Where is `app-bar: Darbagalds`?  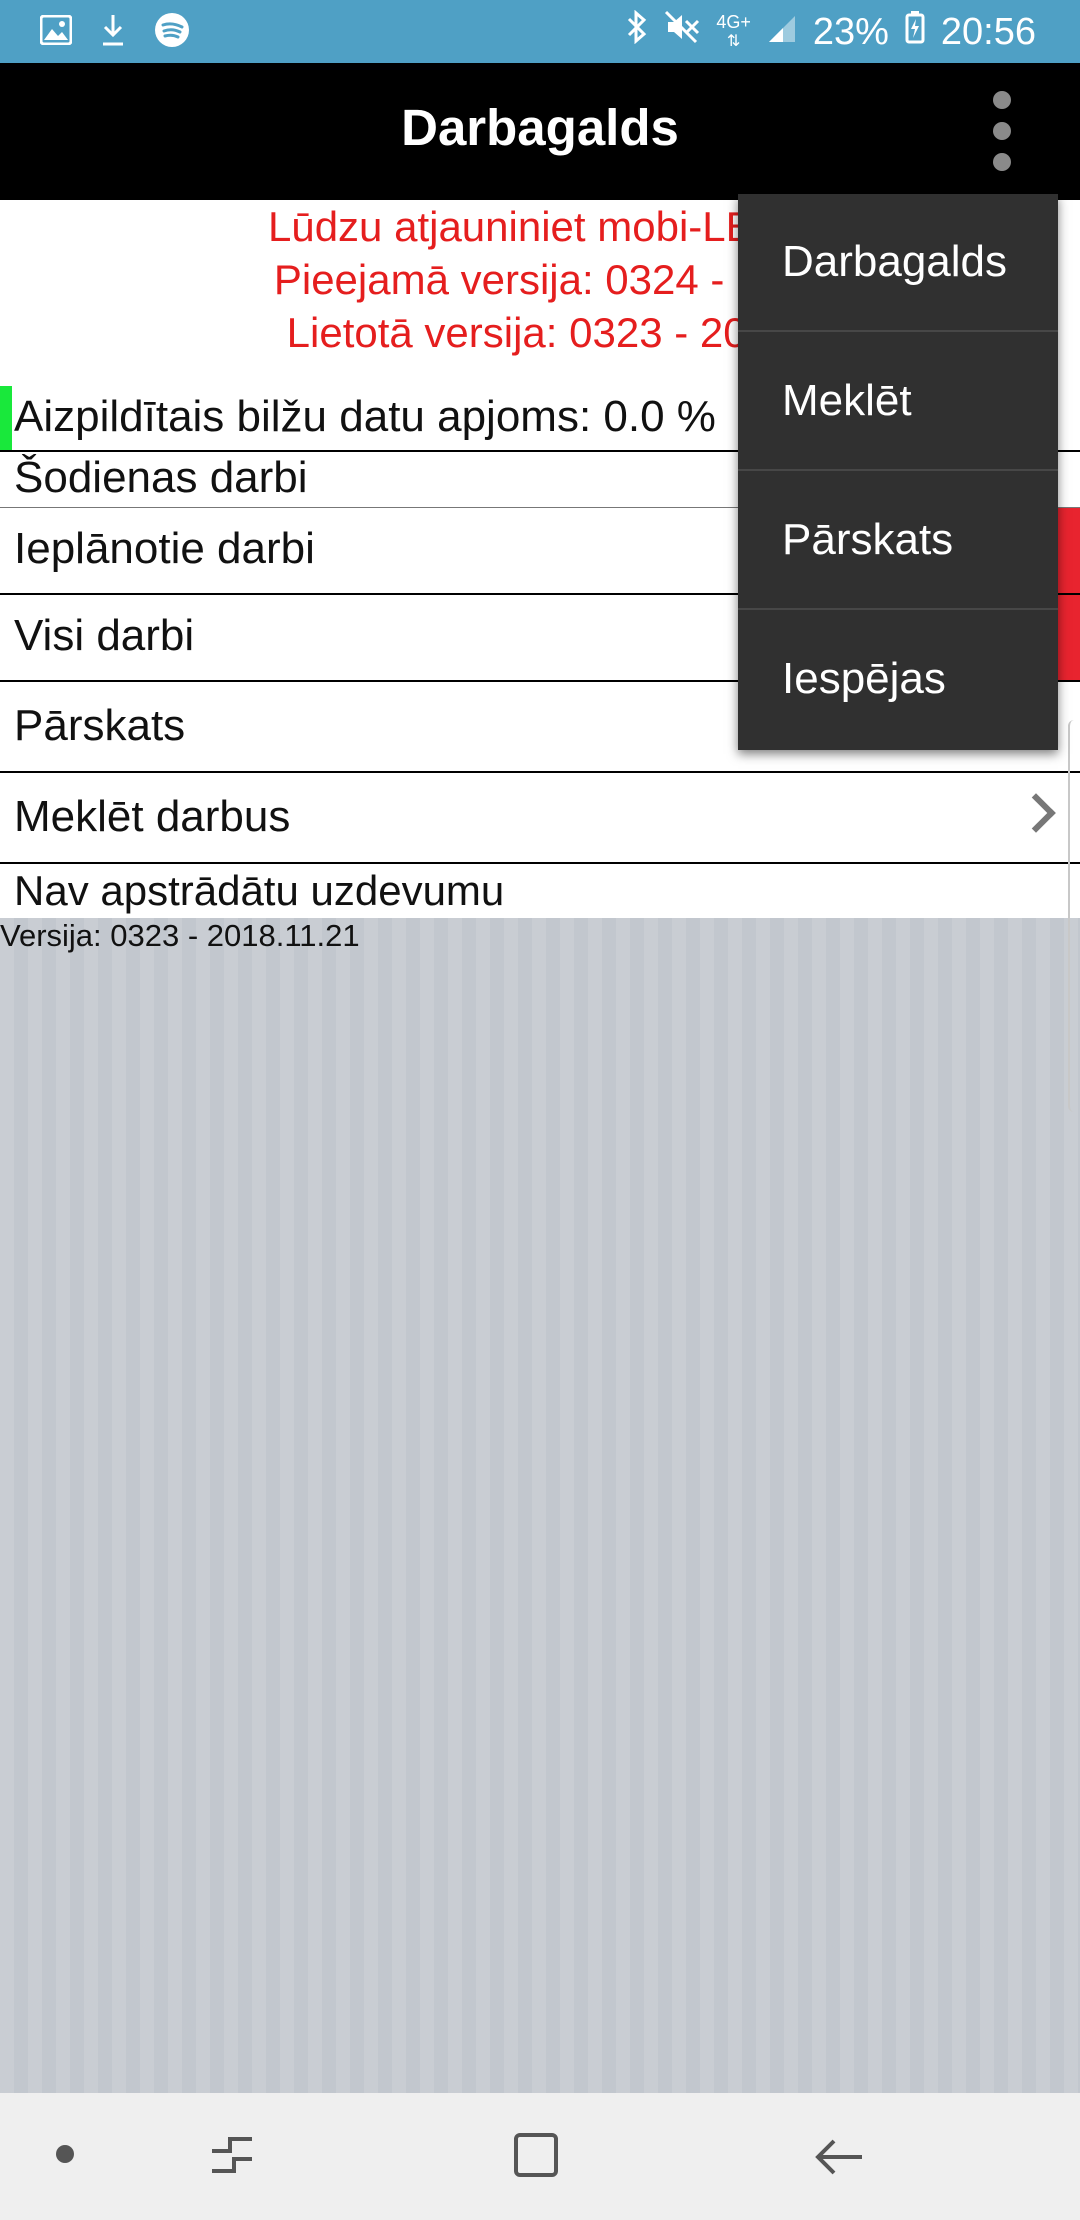
app-bar: Darbagalds is located at coordinates (540, 131).